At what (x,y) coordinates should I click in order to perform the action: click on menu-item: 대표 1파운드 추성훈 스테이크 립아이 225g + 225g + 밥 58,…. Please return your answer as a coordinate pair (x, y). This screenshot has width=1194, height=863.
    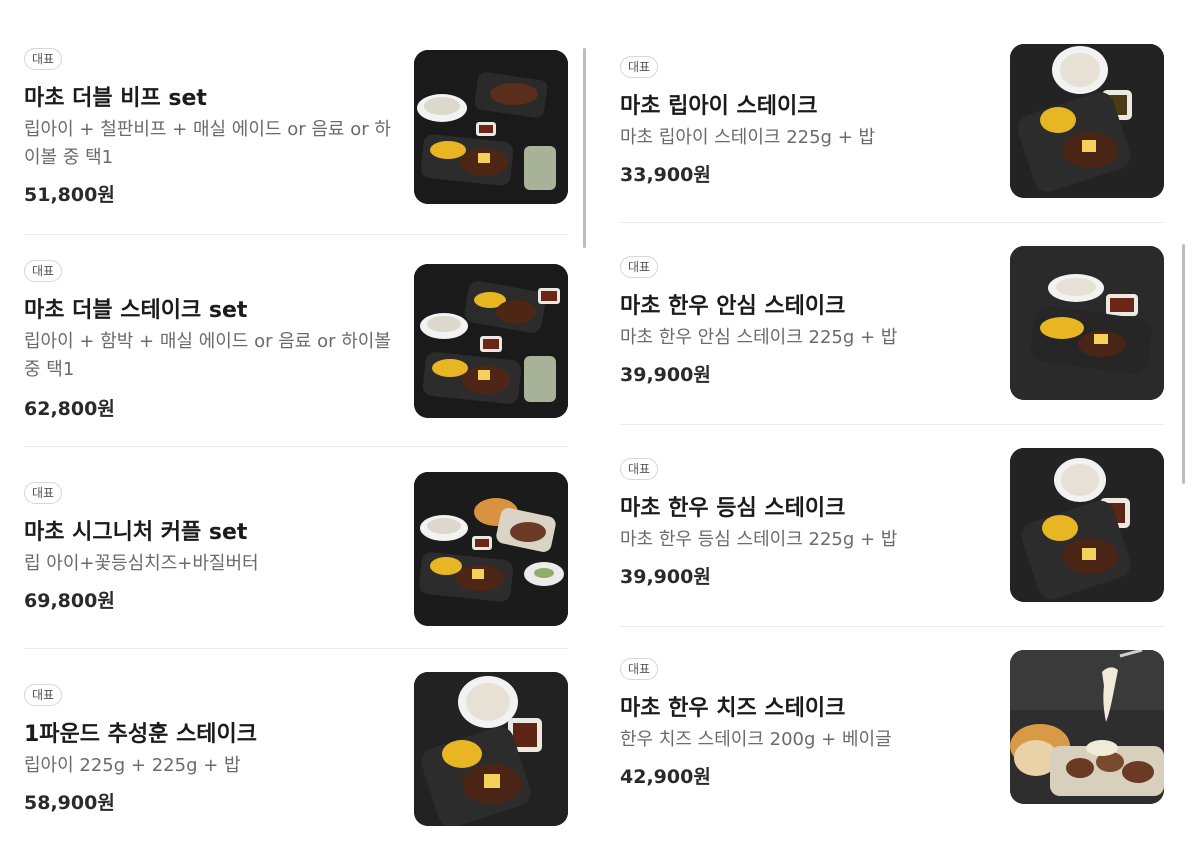
    Looking at the image, I should click on (296, 753).